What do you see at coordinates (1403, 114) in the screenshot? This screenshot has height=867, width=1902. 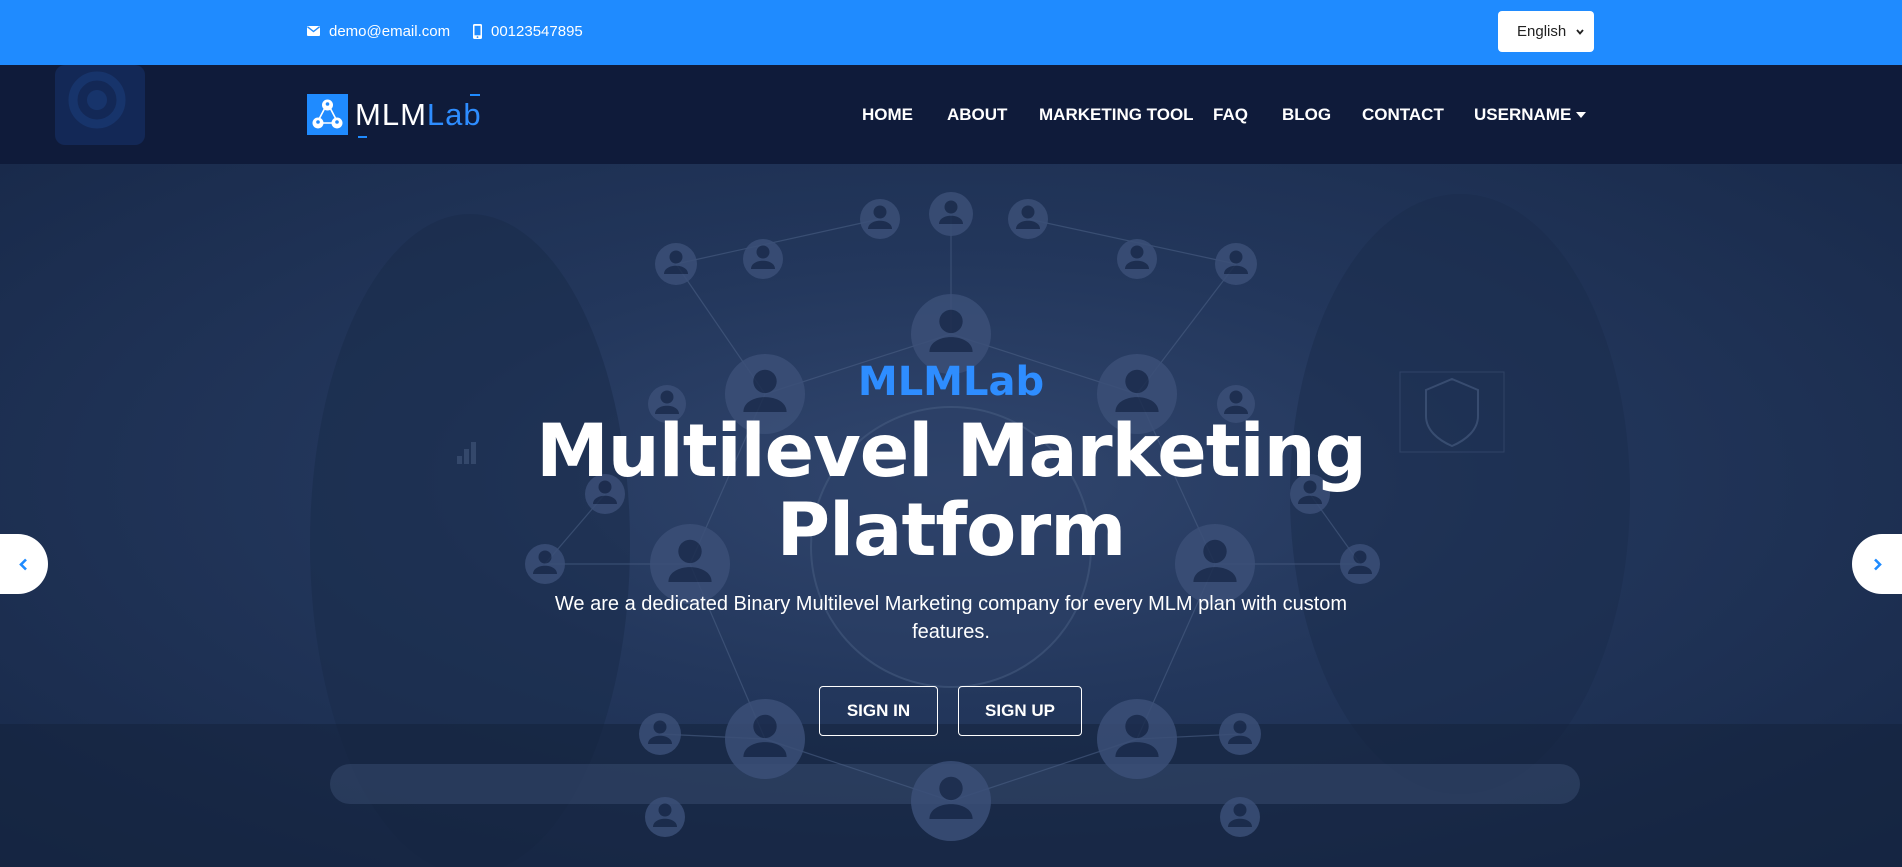 I see `nav-contact: CONTACT` at bounding box center [1403, 114].